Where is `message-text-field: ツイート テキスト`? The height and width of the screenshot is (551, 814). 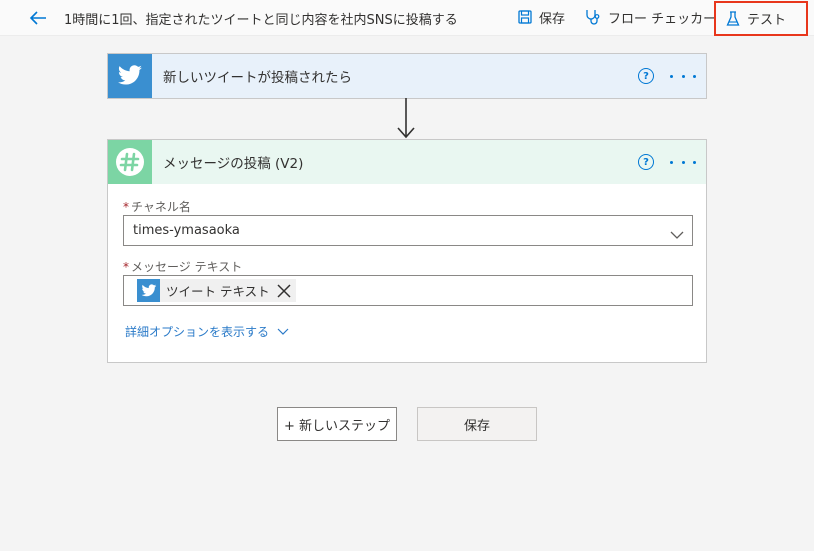
message-text-field: ツイート テキスト is located at coordinates (408, 290).